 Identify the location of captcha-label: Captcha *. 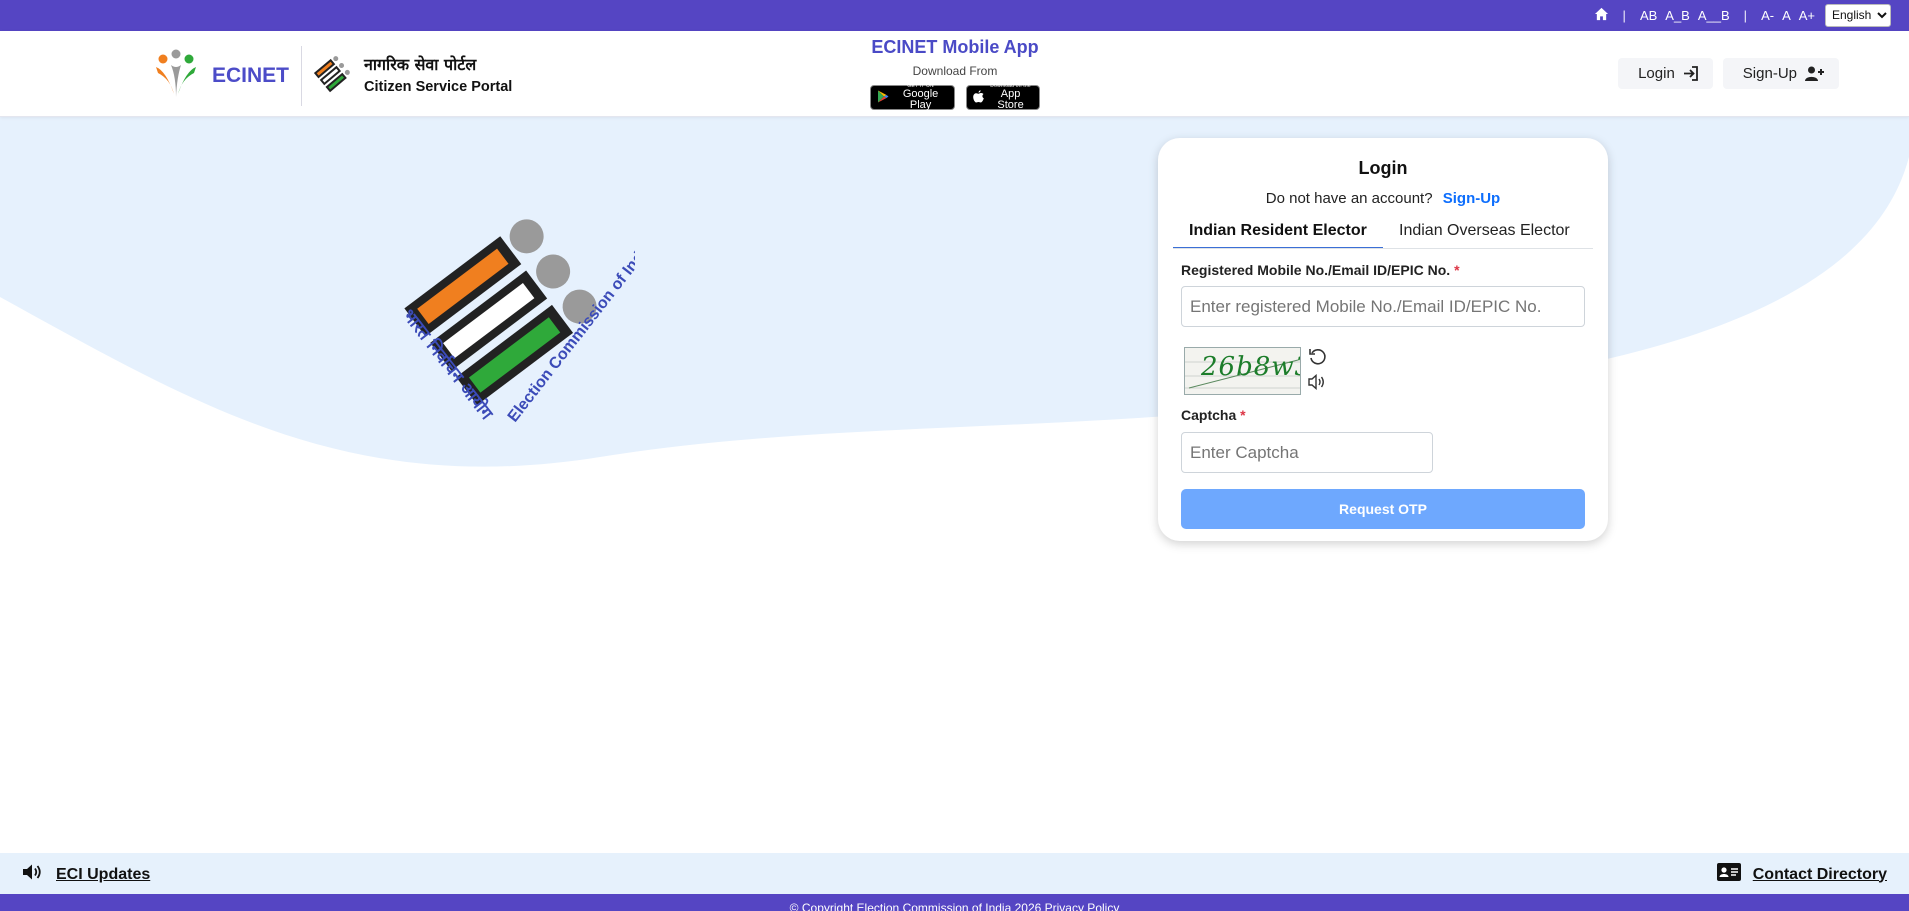
(1394, 415).